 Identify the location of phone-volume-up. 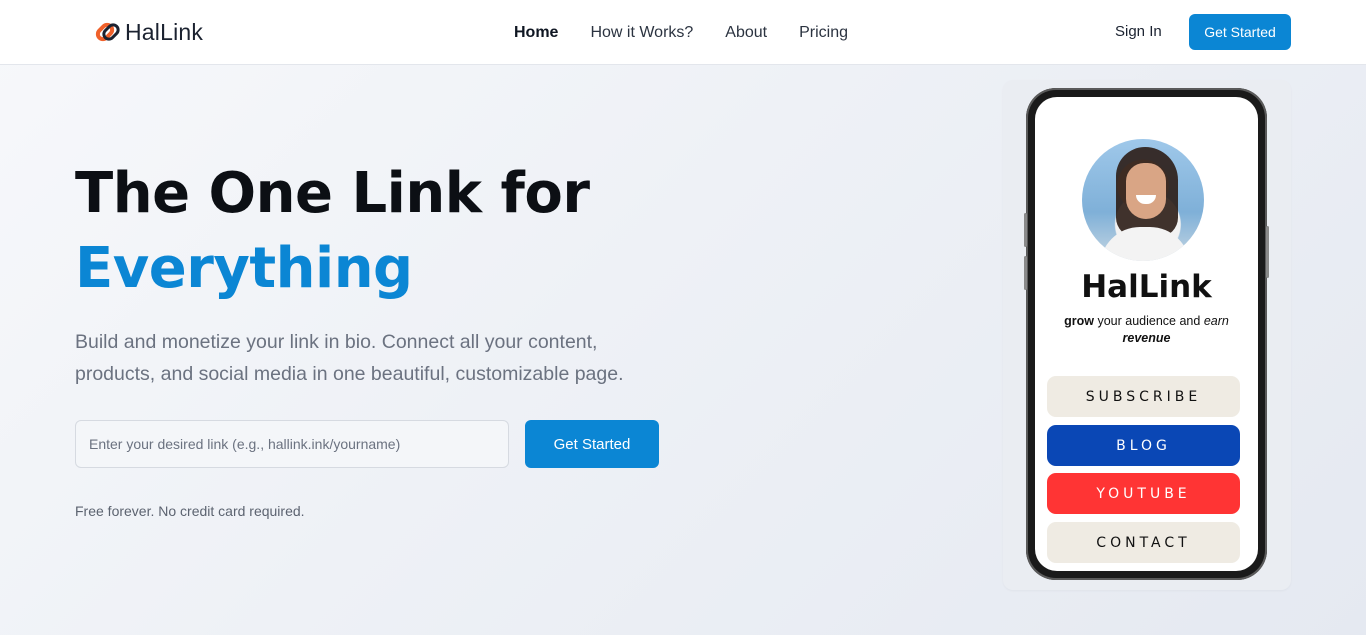
(1025, 230).